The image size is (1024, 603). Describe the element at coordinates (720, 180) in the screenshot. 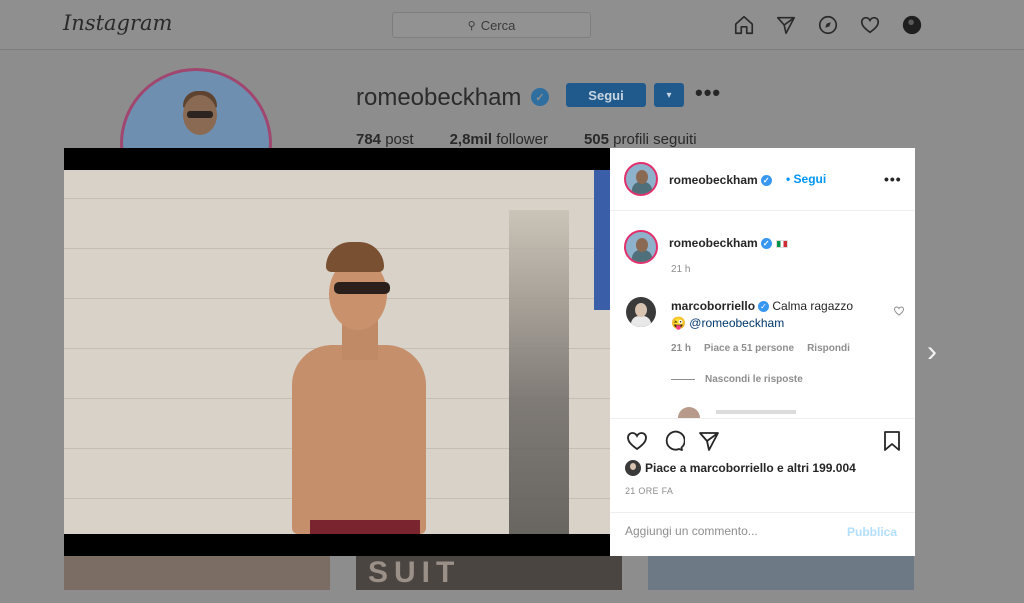

I see `post-author-username: romeobeckham ✓` at that location.